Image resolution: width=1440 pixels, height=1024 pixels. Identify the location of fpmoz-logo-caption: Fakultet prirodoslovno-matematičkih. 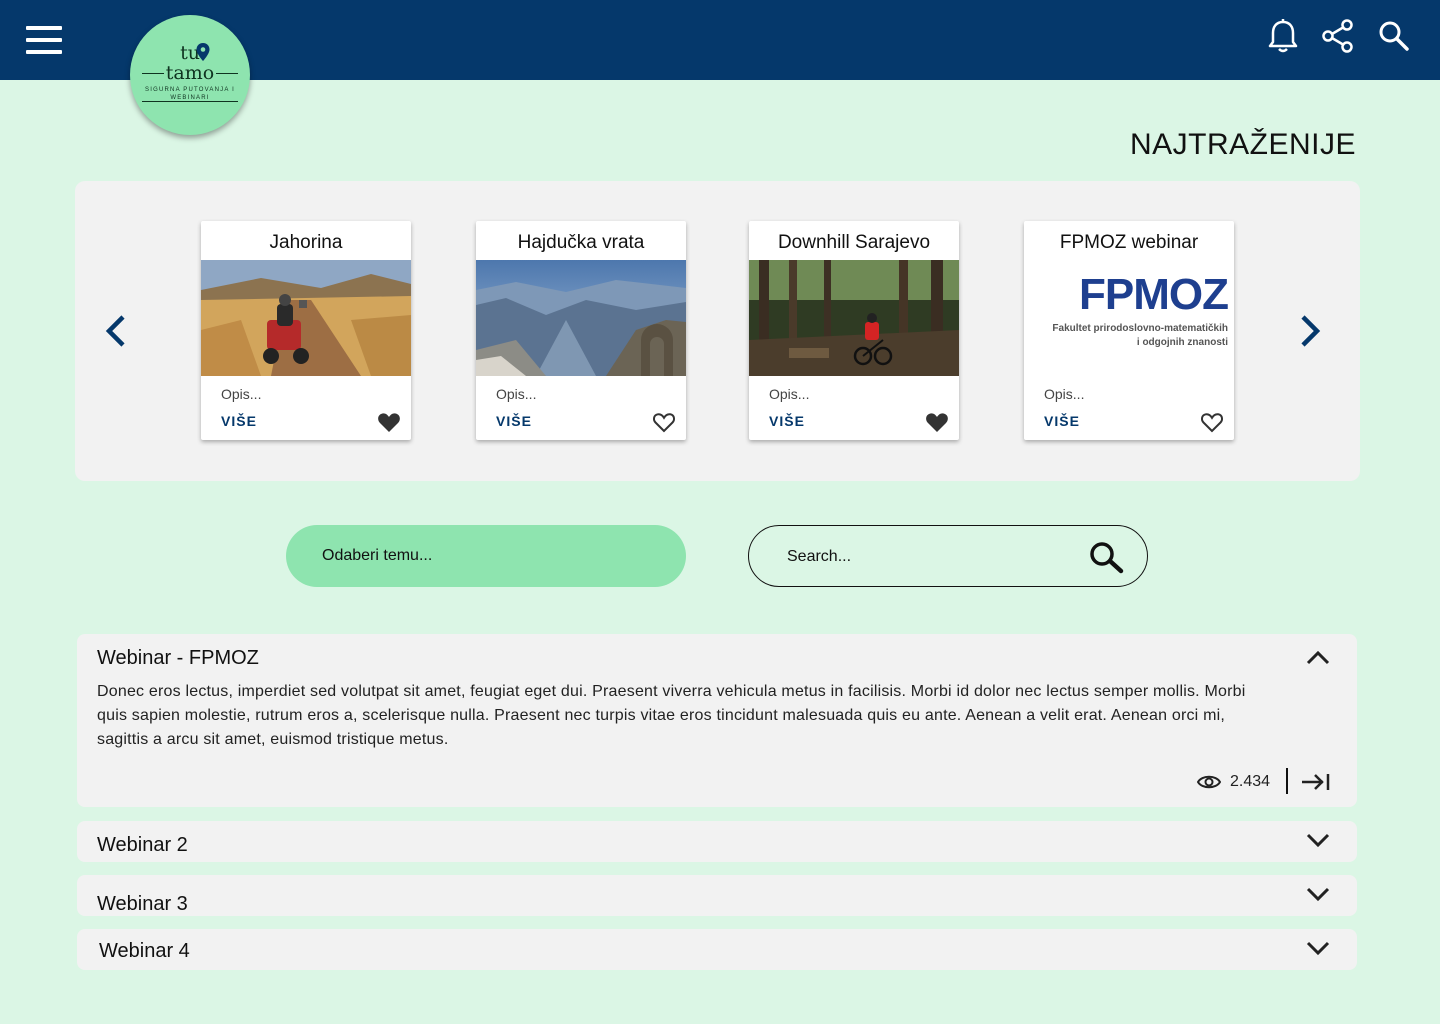
(1140, 328).